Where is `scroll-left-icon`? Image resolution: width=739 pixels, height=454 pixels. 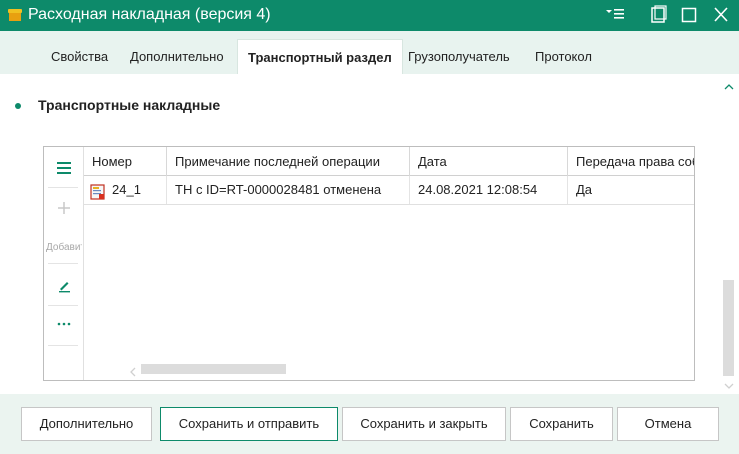 scroll-left-icon is located at coordinates (133, 371).